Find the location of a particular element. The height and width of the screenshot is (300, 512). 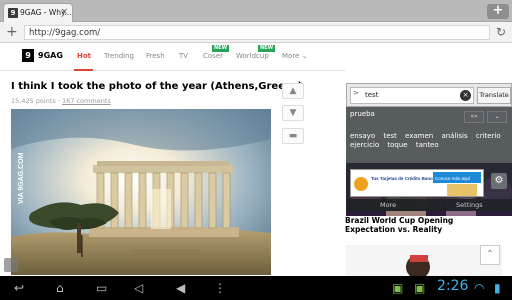

add-bookmark-icon: + is located at coordinates (12, 32).